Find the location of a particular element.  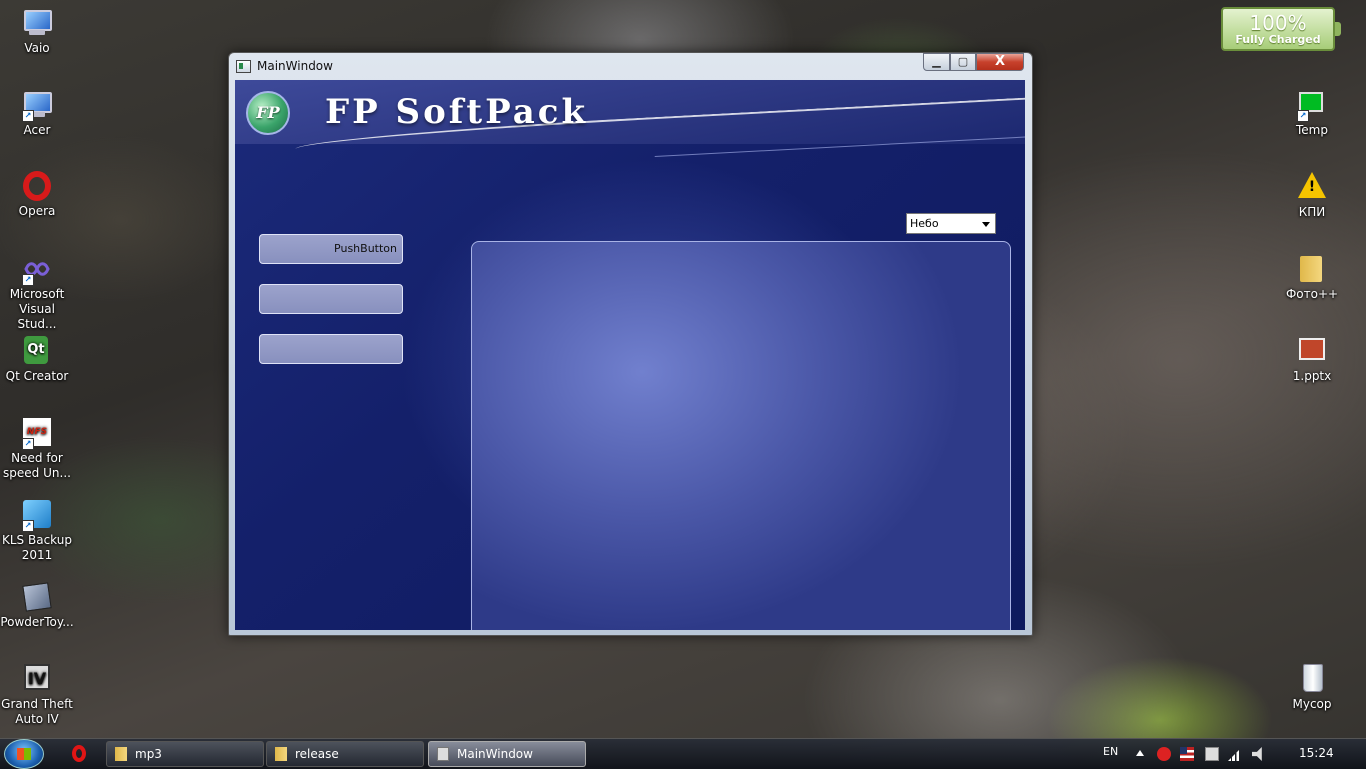

gta-icon: IV is located at coordinates (37, 679).